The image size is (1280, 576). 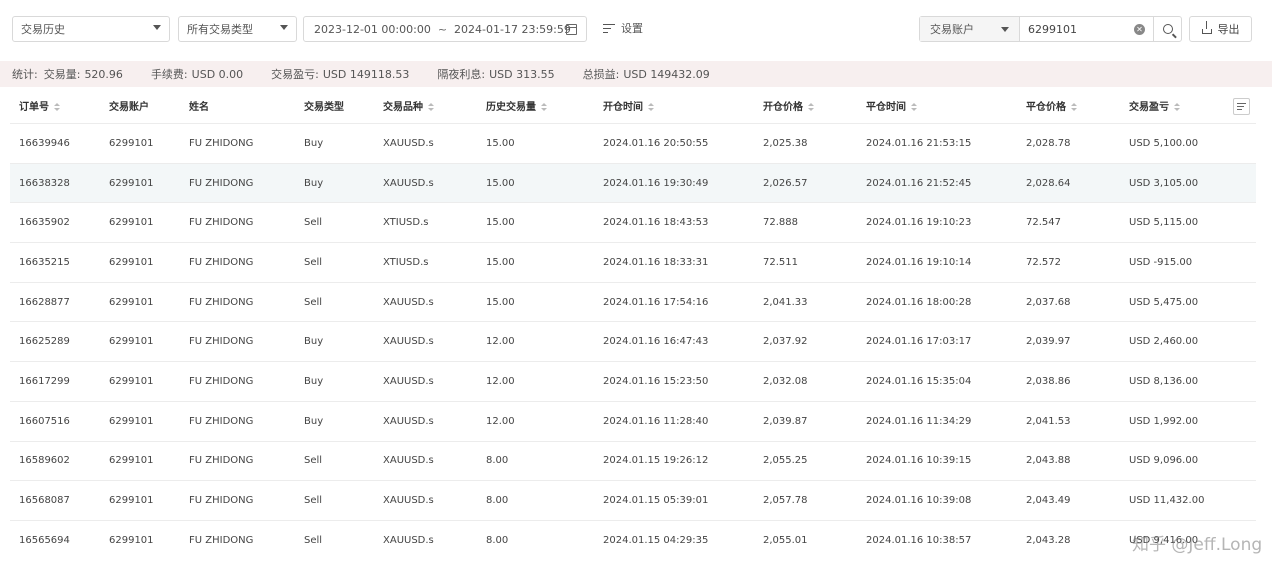 I want to click on settings-button: 设置, so click(x=623, y=28).